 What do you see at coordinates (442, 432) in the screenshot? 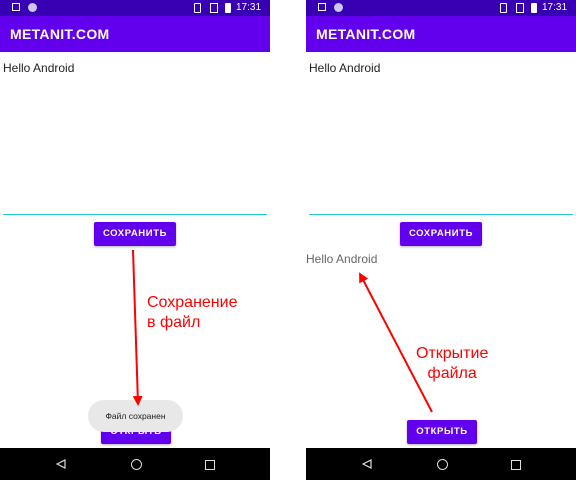
I see `open-button: ОТКРЫТЬ` at bounding box center [442, 432].